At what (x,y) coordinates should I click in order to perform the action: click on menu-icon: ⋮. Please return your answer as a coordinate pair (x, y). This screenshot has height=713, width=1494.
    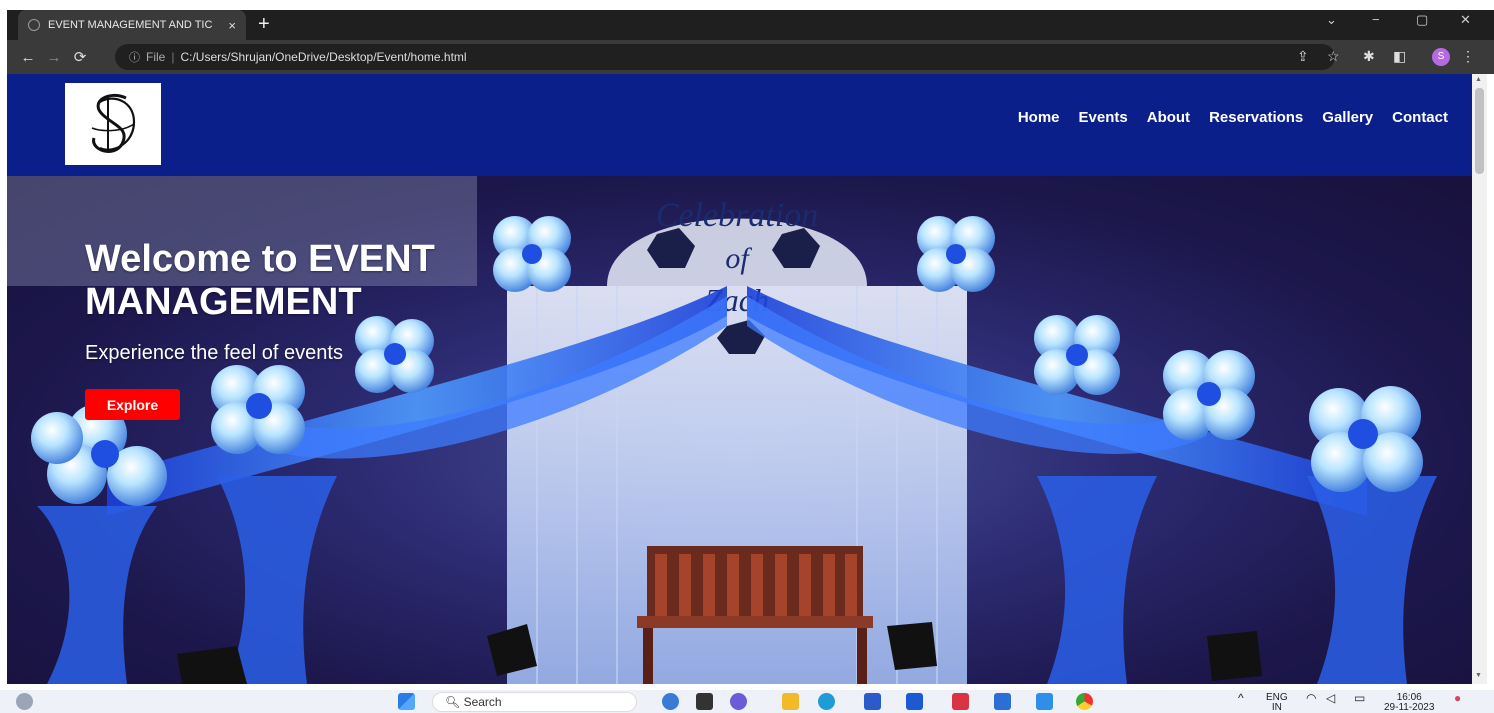
    Looking at the image, I should click on (1468, 56).